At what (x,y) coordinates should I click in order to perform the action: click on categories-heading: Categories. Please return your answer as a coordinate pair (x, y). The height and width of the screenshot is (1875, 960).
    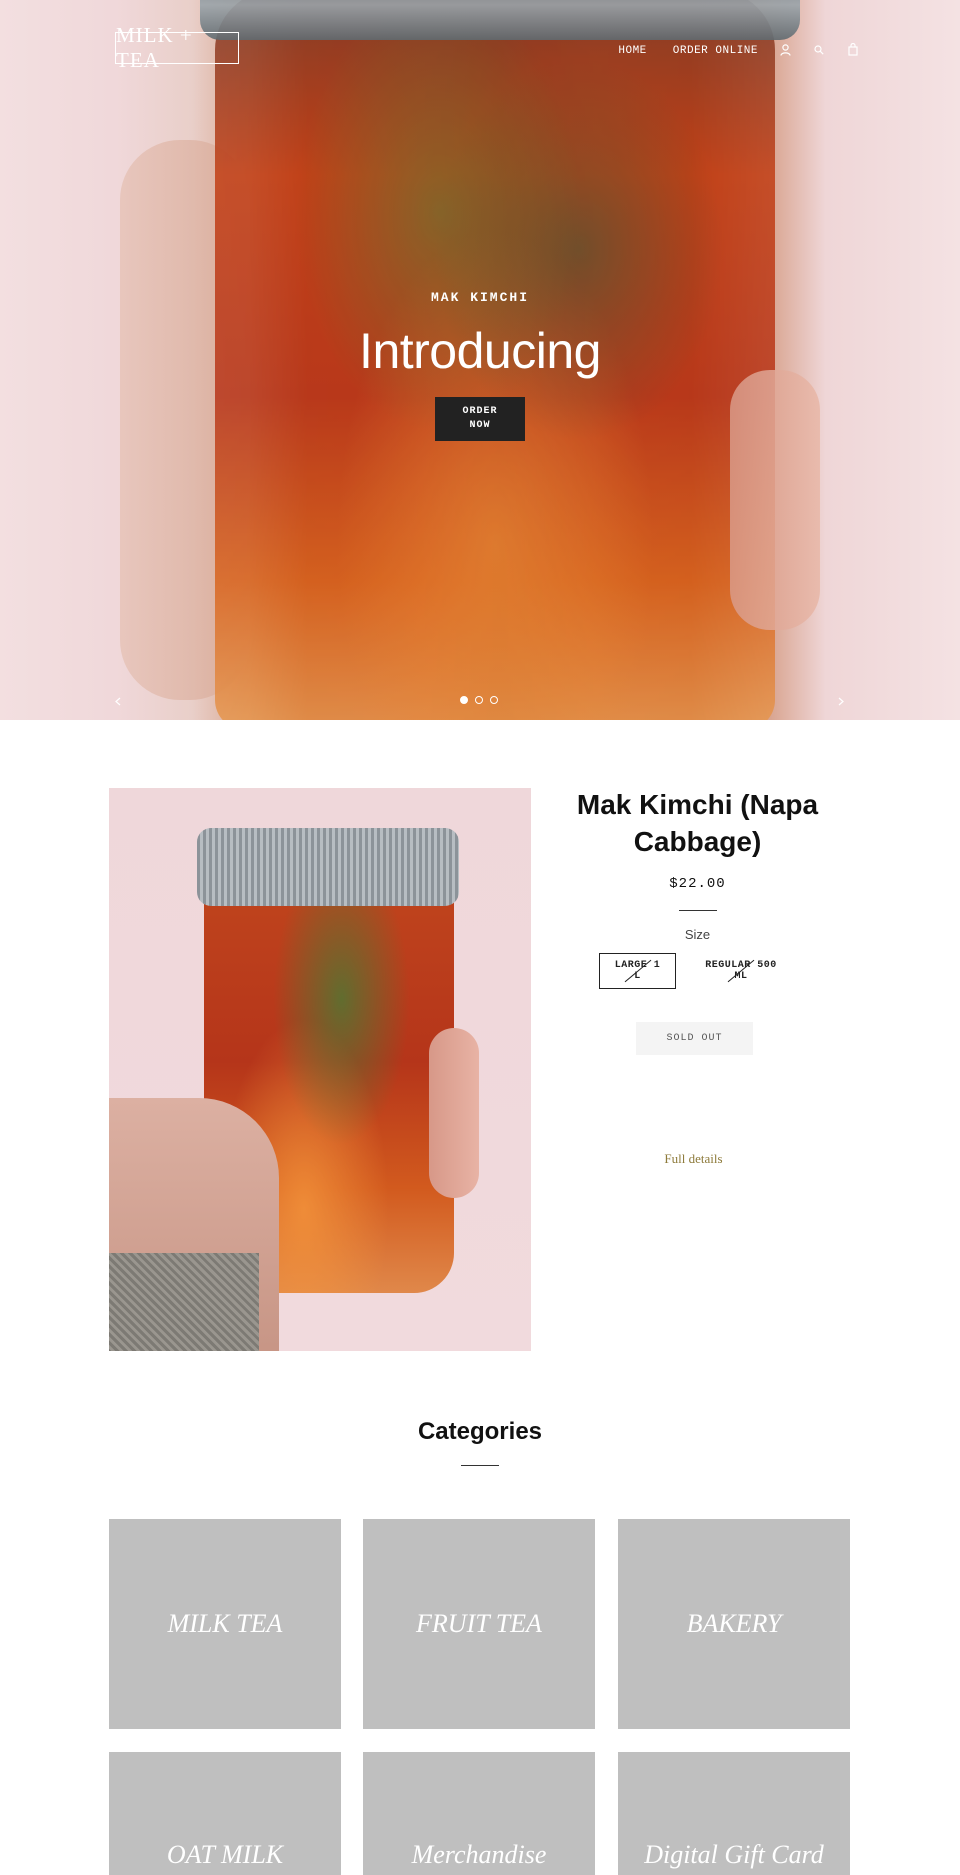
    Looking at the image, I should click on (480, 1431).